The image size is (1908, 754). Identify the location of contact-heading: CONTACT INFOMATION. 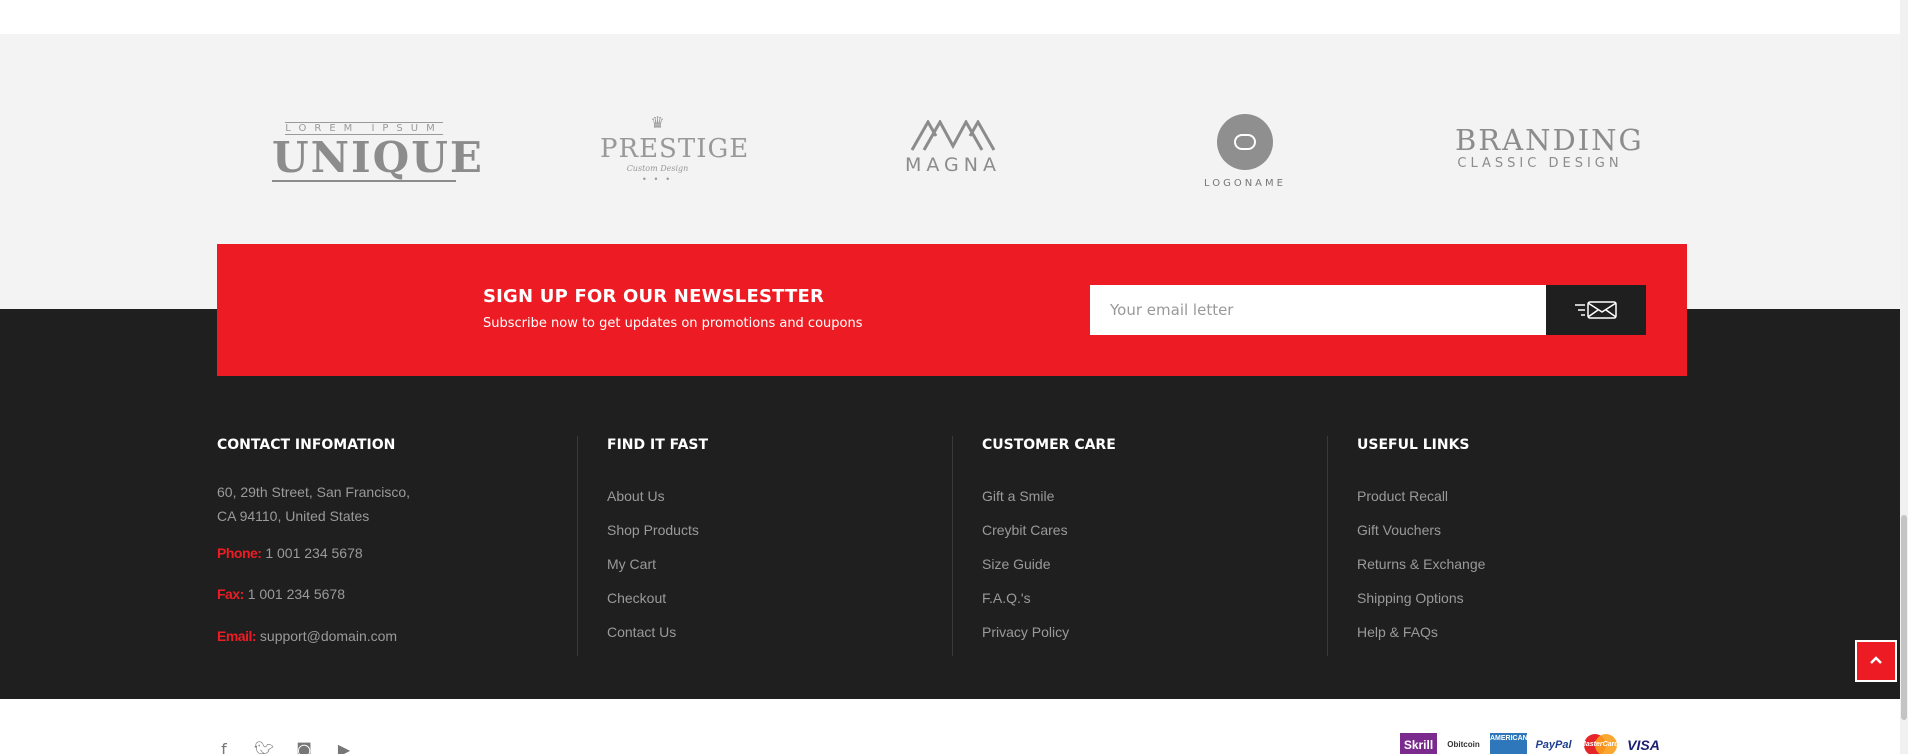
(306, 445).